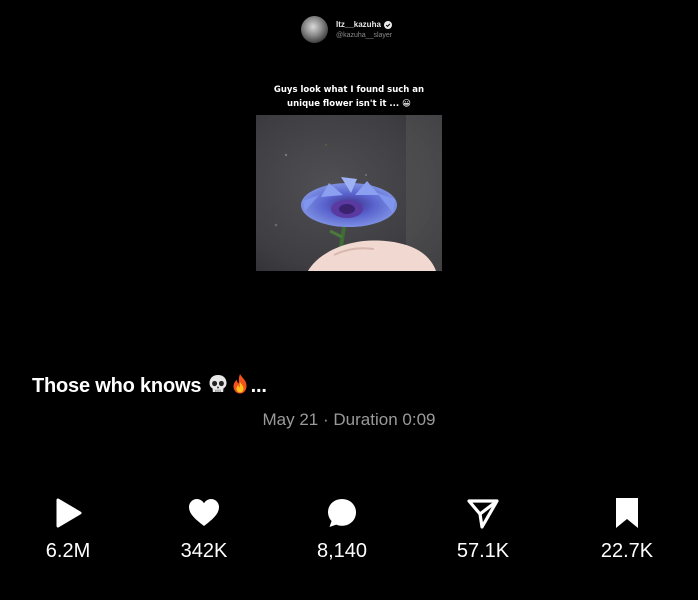 Image resolution: width=698 pixels, height=600 pixels. What do you see at coordinates (483, 551) in the screenshot?
I see `shares-count: 57.1K` at bounding box center [483, 551].